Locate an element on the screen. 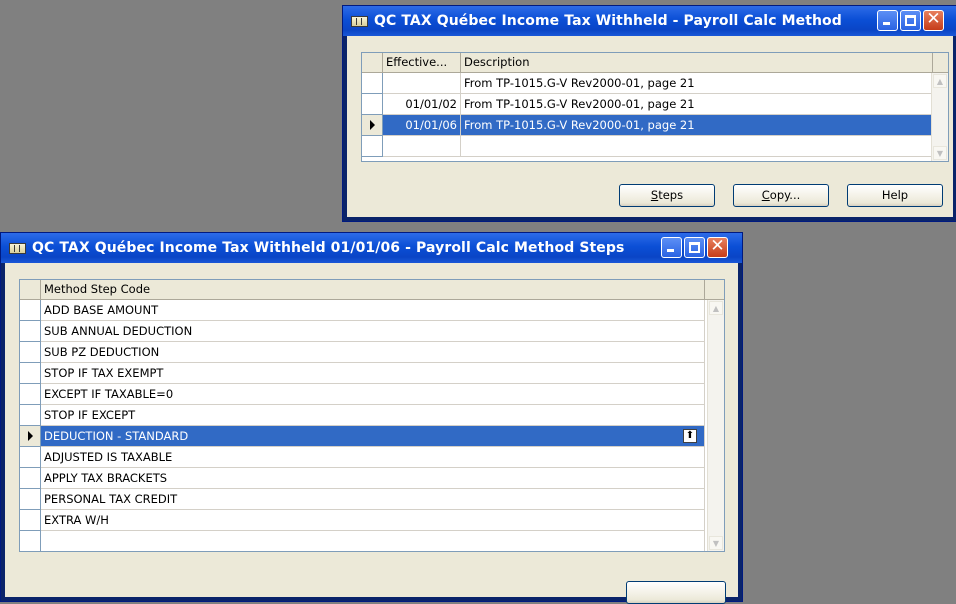 The height and width of the screenshot is (604, 956). help-label: Help is located at coordinates (895, 195).